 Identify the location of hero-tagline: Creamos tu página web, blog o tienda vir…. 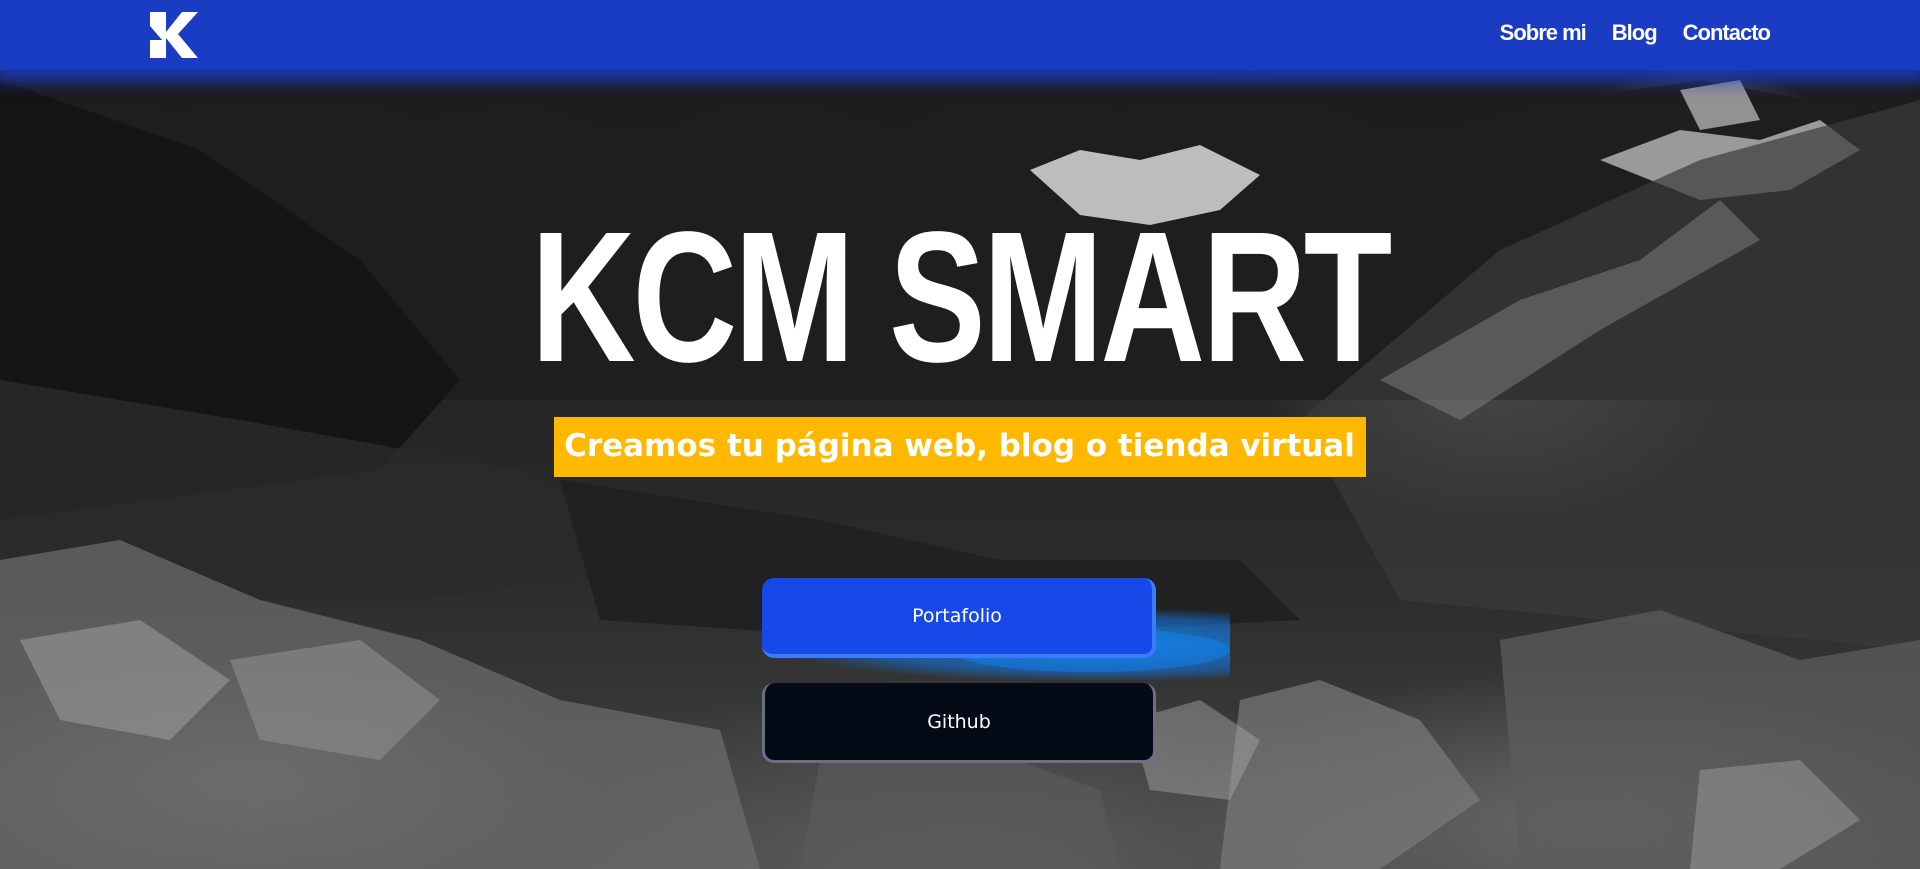
(960, 447).